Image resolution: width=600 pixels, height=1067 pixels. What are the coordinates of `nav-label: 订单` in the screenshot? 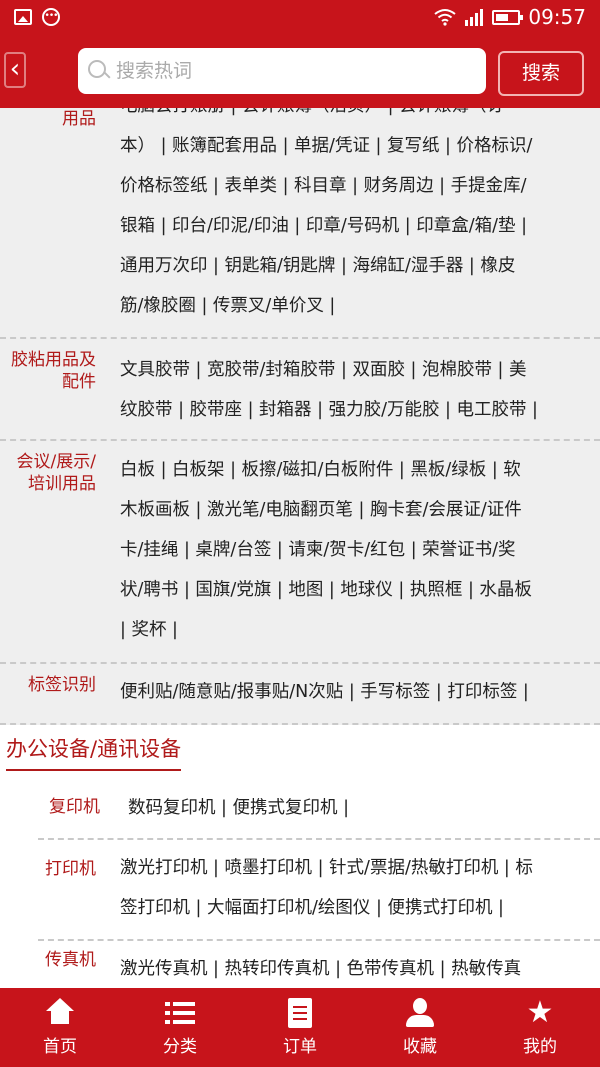 It's located at (300, 1047).